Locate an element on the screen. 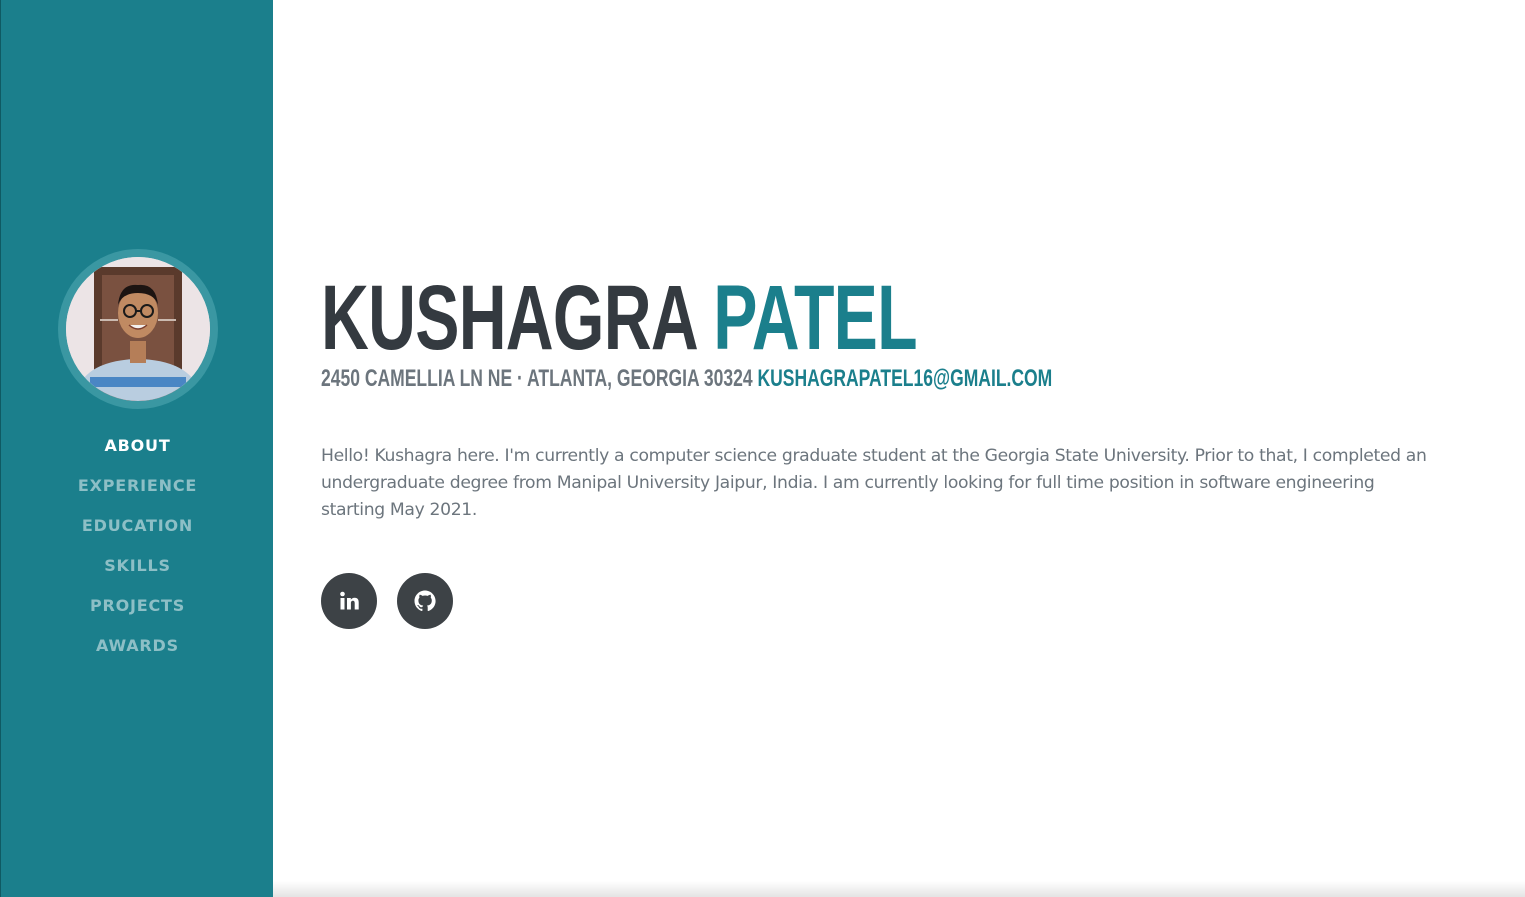 The height and width of the screenshot is (897, 1525). nav-link-experience: EXPERIENCE is located at coordinates (137, 485).